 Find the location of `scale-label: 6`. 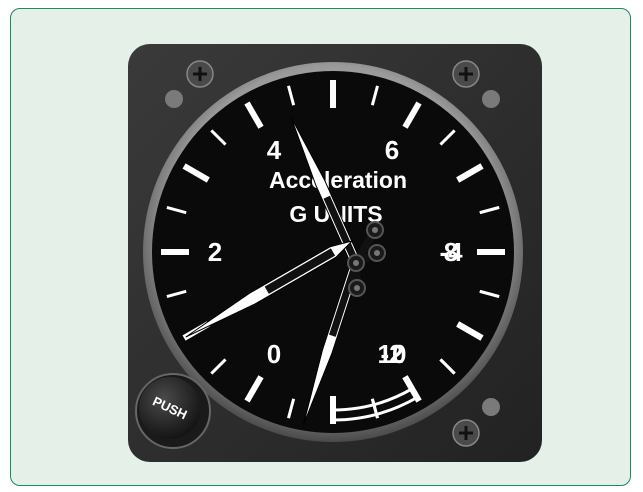

scale-label: 6 is located at coordinates (392, 150).